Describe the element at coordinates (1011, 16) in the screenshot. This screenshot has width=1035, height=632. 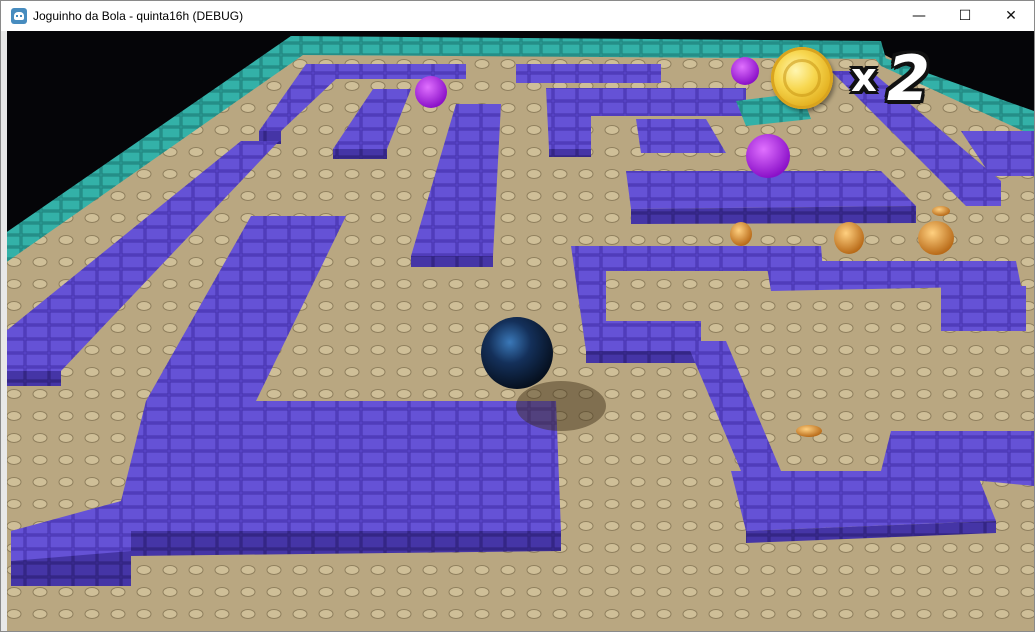
I see `close-button: ✕` at that location.